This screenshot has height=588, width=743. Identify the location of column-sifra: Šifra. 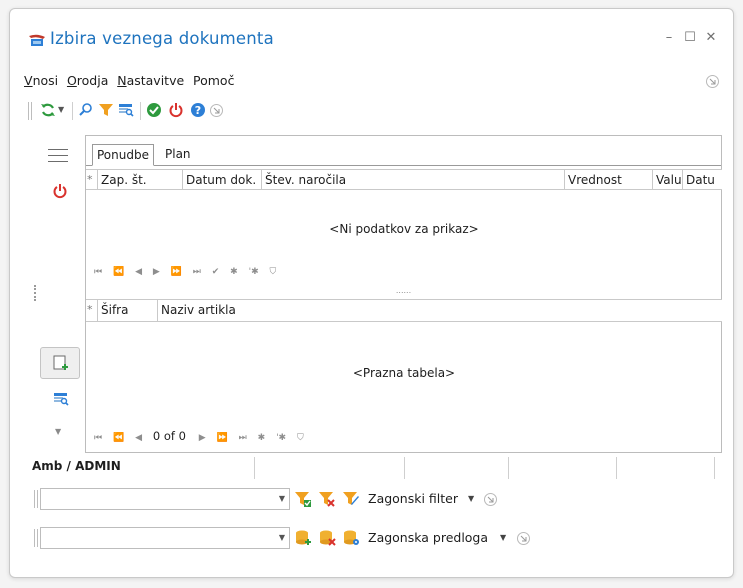
(127, 311).